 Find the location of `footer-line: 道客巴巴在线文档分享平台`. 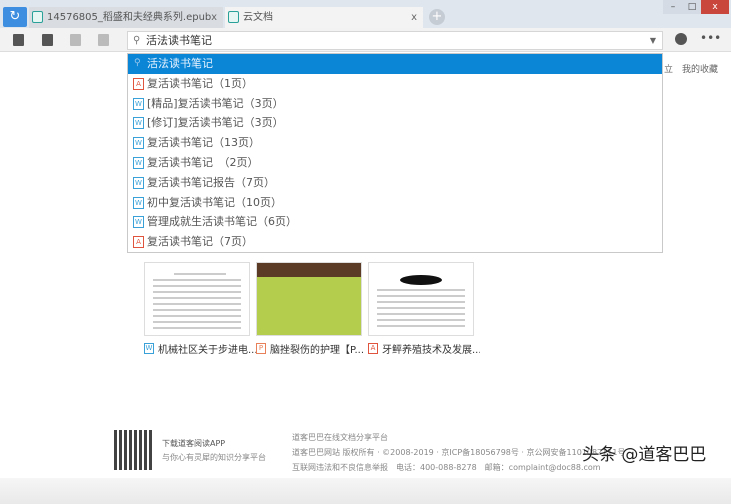

footer-line: 道客巴巴在线文档分享平台 is located at coordinates (340, 437).